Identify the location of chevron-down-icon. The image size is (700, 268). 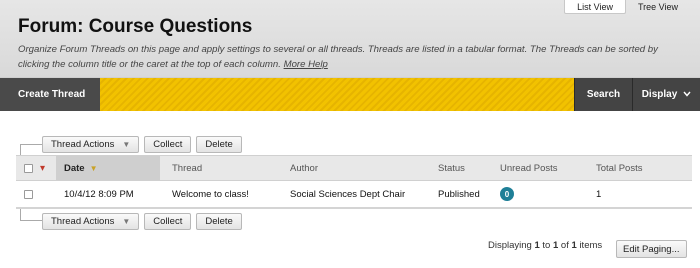
(687, 94).